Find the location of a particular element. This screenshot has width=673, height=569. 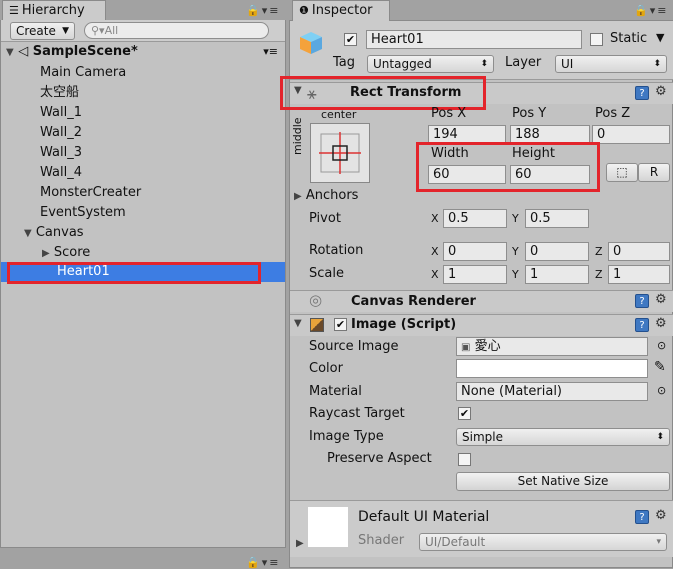

static-label: Static is located at coordinates (629, 38).